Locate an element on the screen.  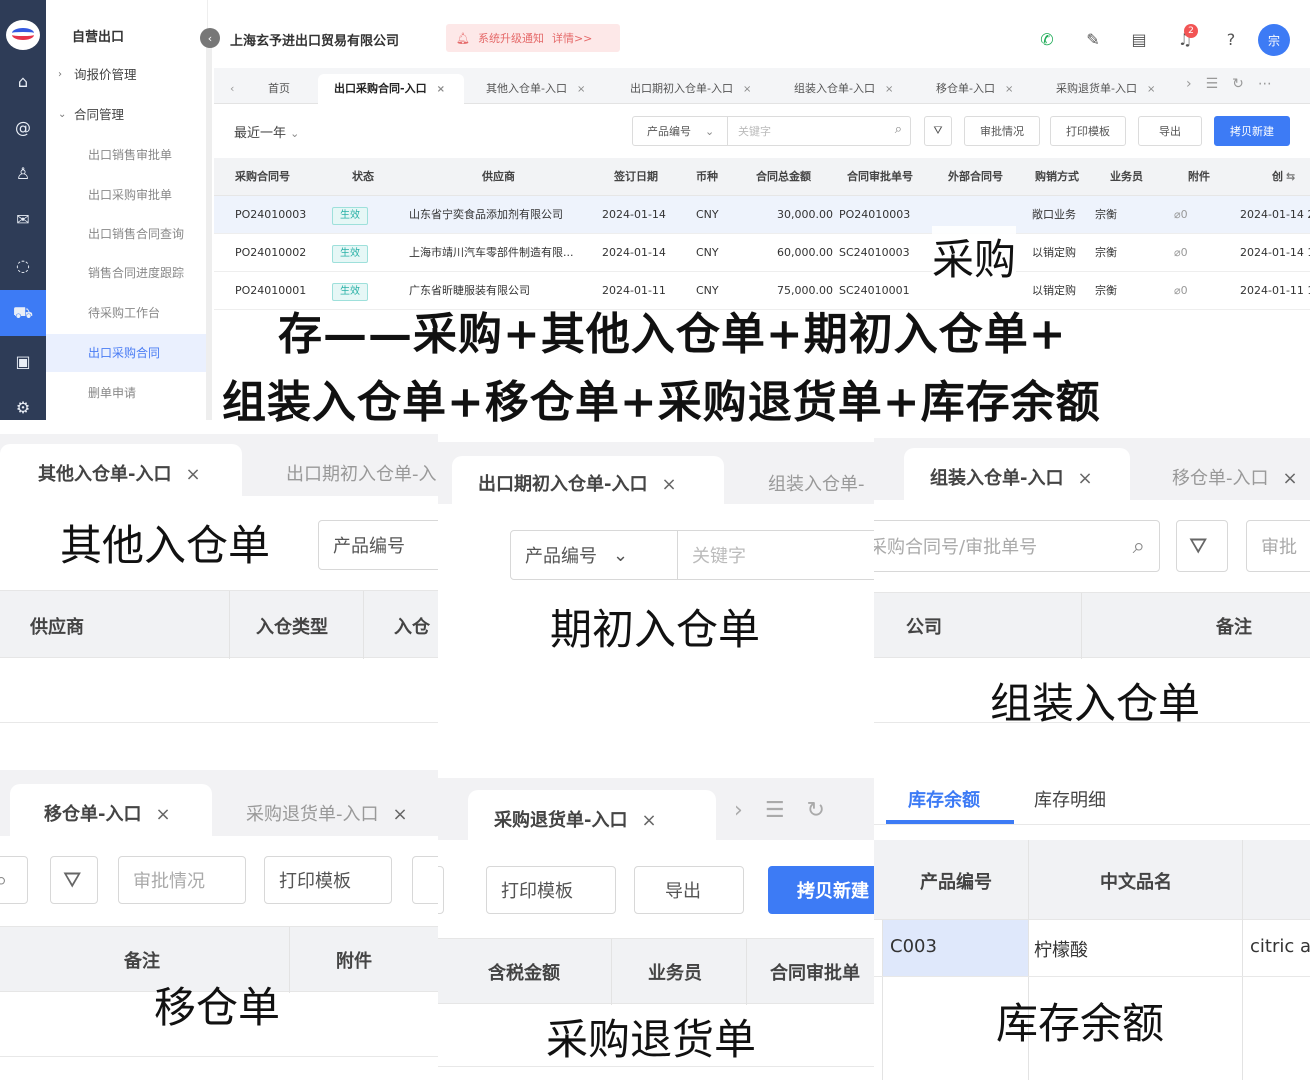
col-created: 创 is located at coordinates (1277, 177).